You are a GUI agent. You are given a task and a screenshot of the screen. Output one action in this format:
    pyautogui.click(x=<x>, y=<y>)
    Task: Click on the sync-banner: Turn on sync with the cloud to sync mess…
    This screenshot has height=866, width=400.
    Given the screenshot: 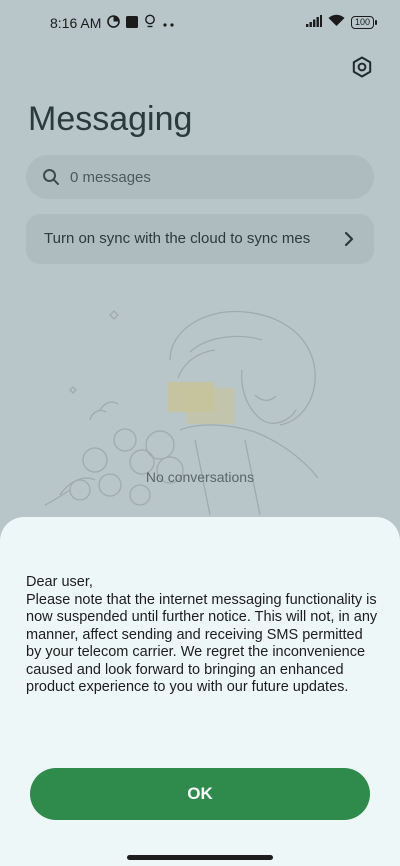 What is the action you would take?
    pyautogui.click(x=200, y=239)
    